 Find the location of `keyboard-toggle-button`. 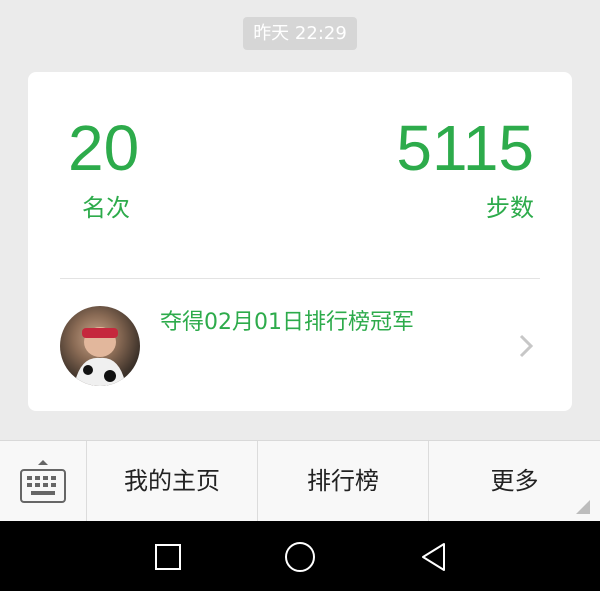

keyboard-toggle-button is located at coordinates (43, 481).